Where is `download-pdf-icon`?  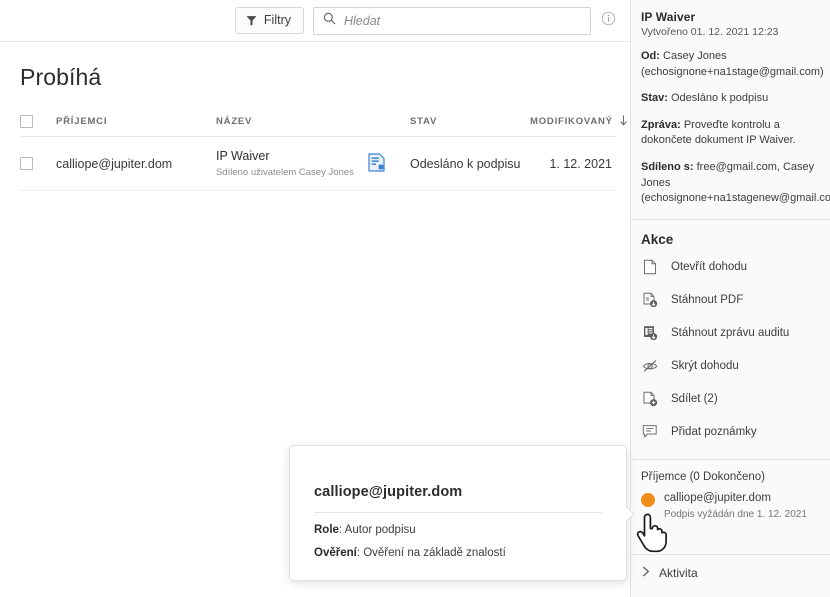
download-pdf-icon is located at coordinates (650, 300).